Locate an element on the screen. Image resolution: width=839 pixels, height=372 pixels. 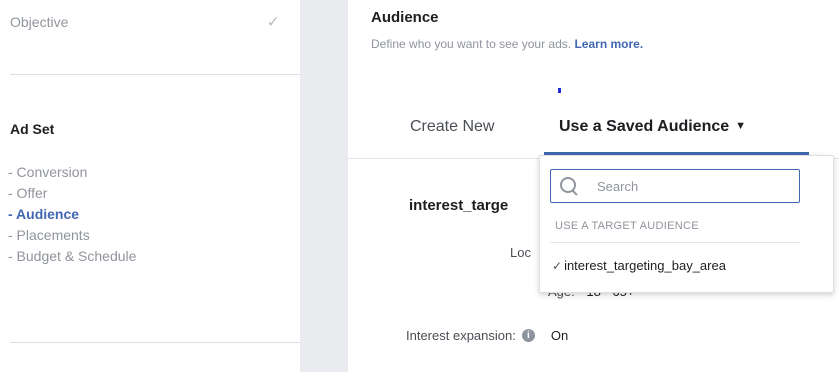
tab-create-new: Create New is located at coordinates (452, 127).